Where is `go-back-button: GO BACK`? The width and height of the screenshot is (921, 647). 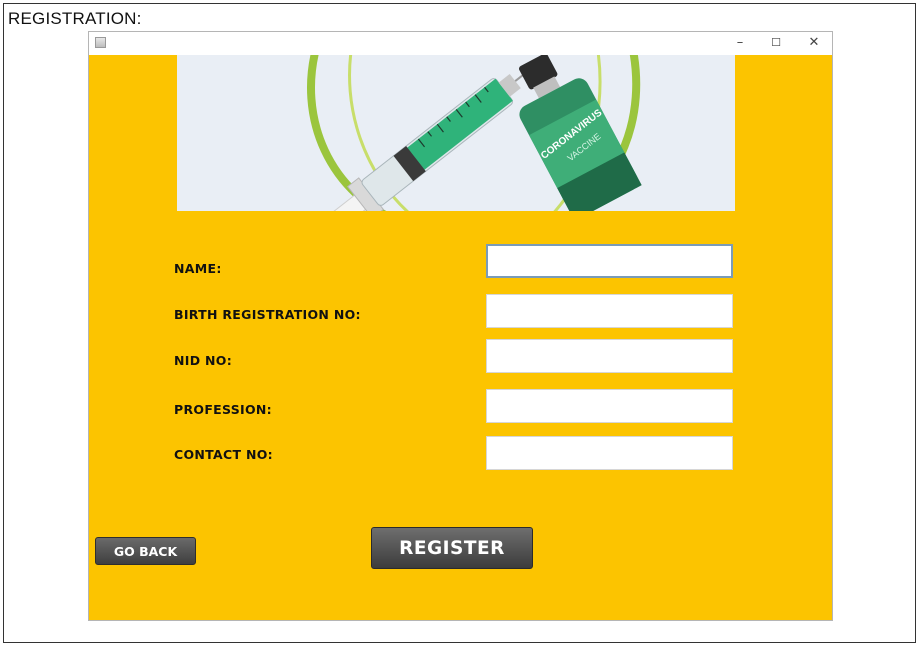 go-back-button: GO BACK is located at coordinates (145, 551).